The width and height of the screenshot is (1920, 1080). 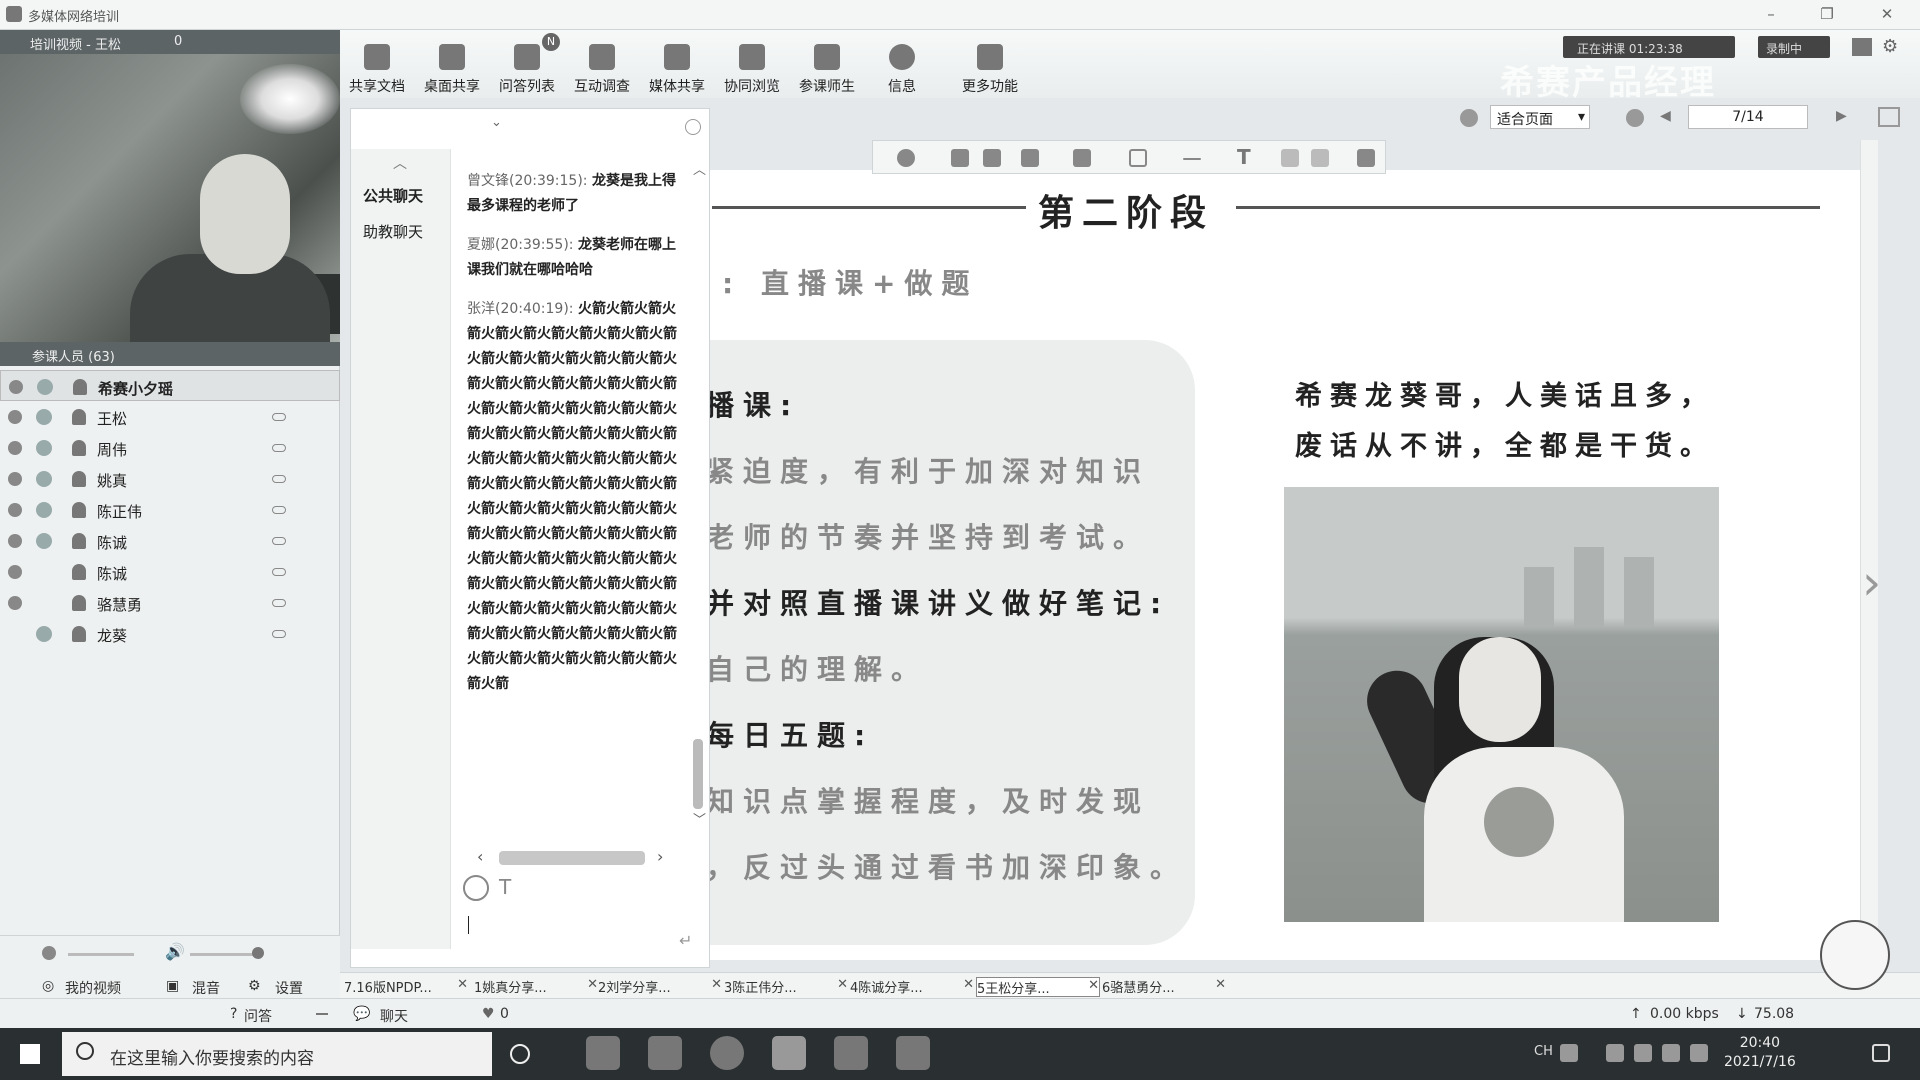 I want to click on doc-tab: 4陈诚分享... ✕, so click(x=912, y=987).